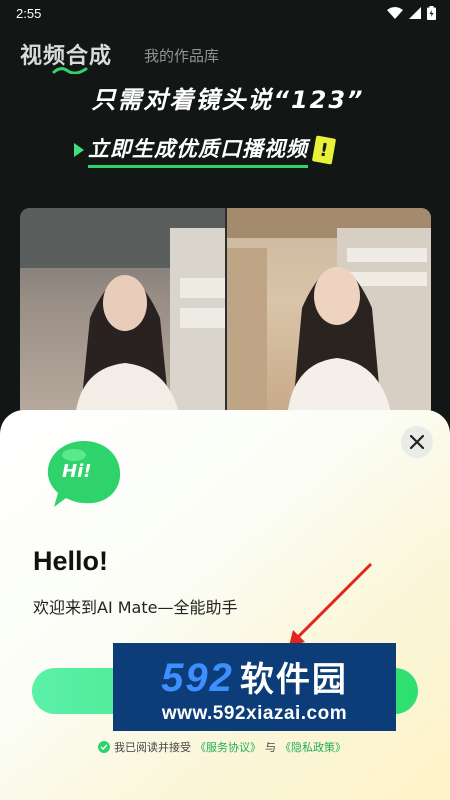 The height and width of the screenshot is (800, 450). What do you see at coordinates (415, 13) in the screenshot?
I see `signal-icon` at bounding box center [415, 13].